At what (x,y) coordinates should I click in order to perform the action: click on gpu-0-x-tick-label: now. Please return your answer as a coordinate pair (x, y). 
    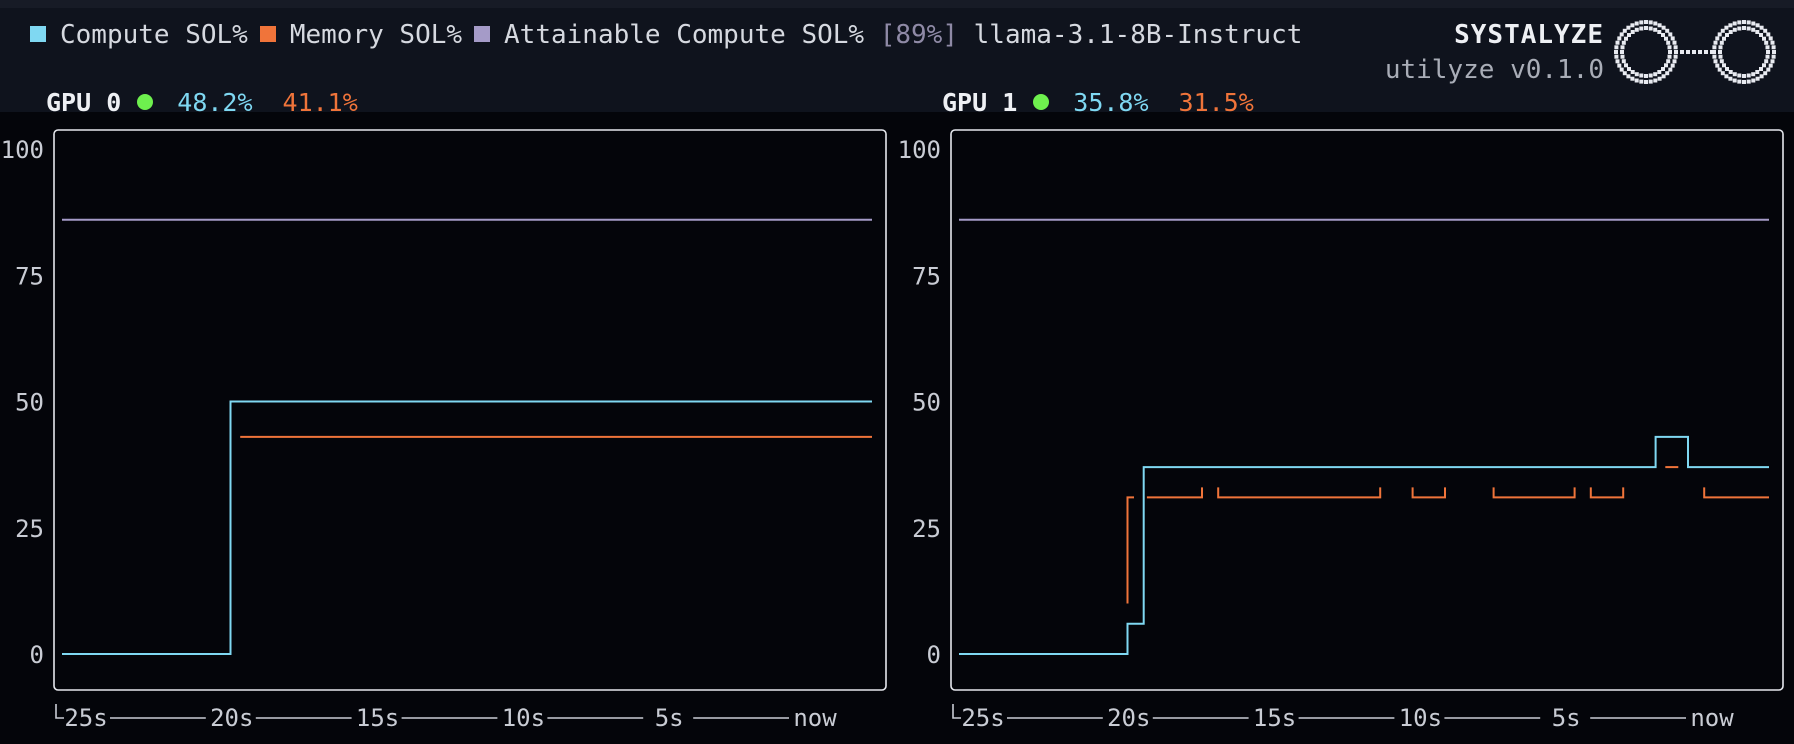
    Looking at the image, I should click on (815, 718).